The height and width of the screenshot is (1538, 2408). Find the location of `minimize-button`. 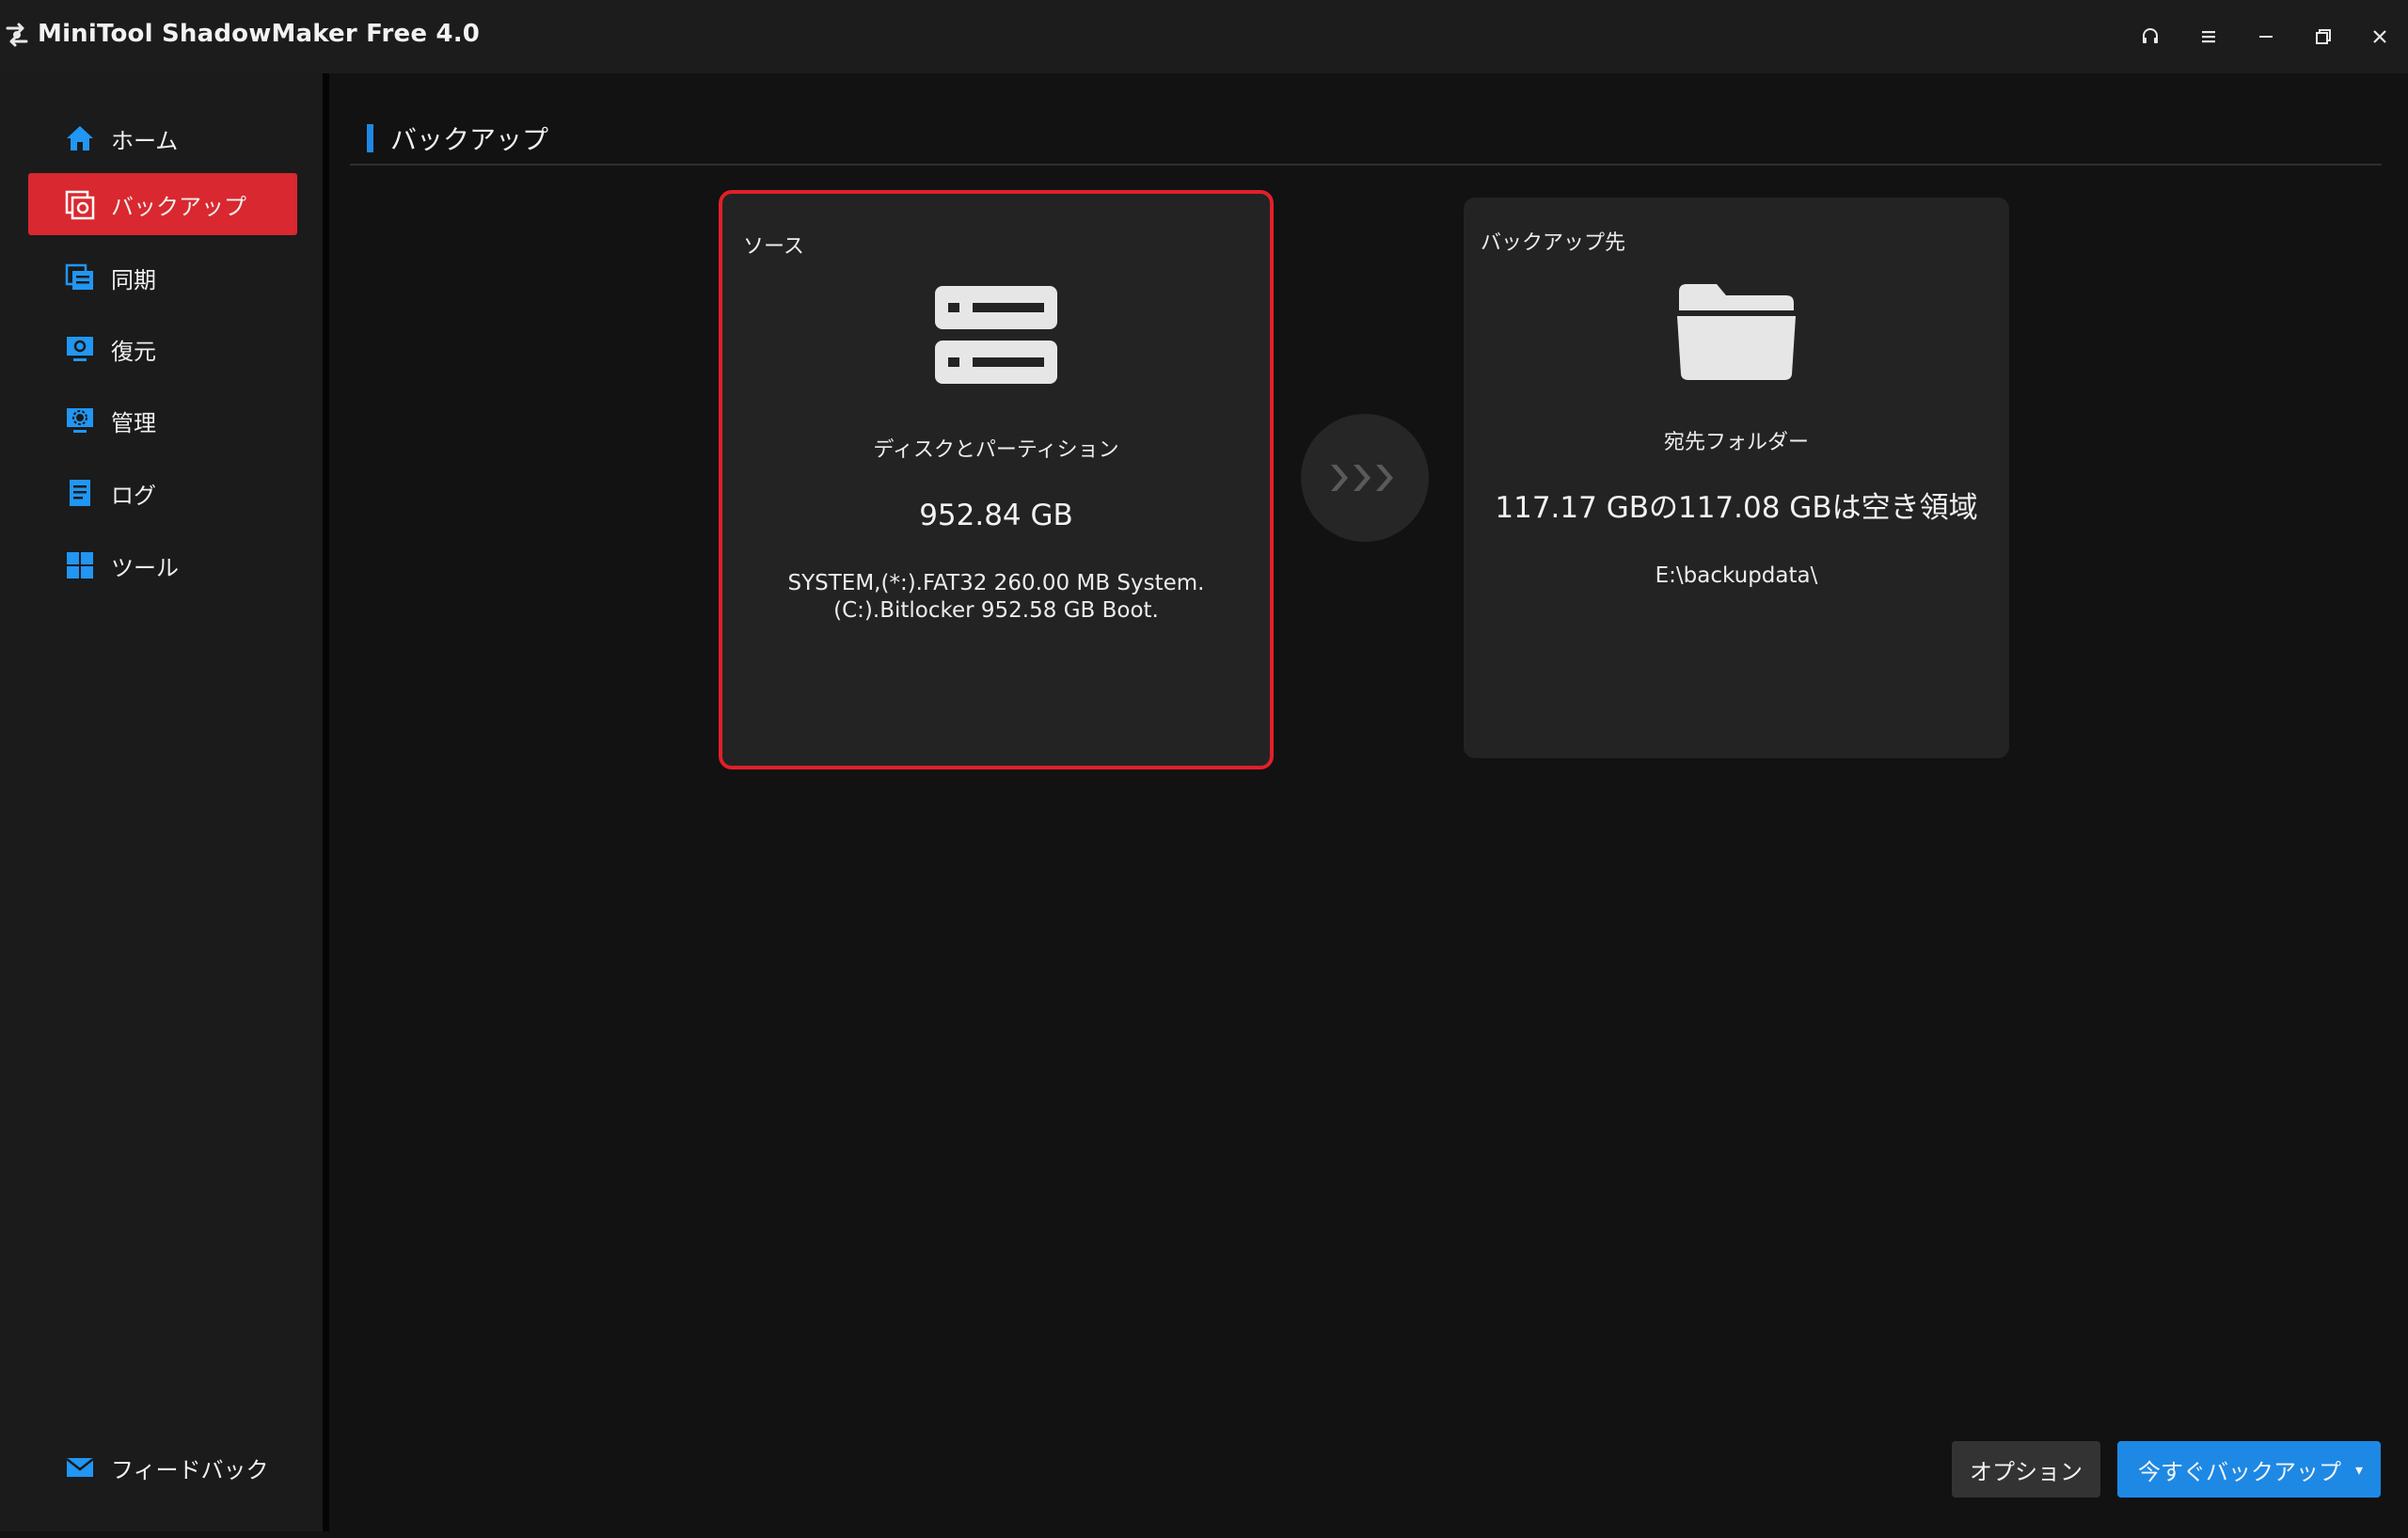

minimize-button is located at coordinates (2266, 37).